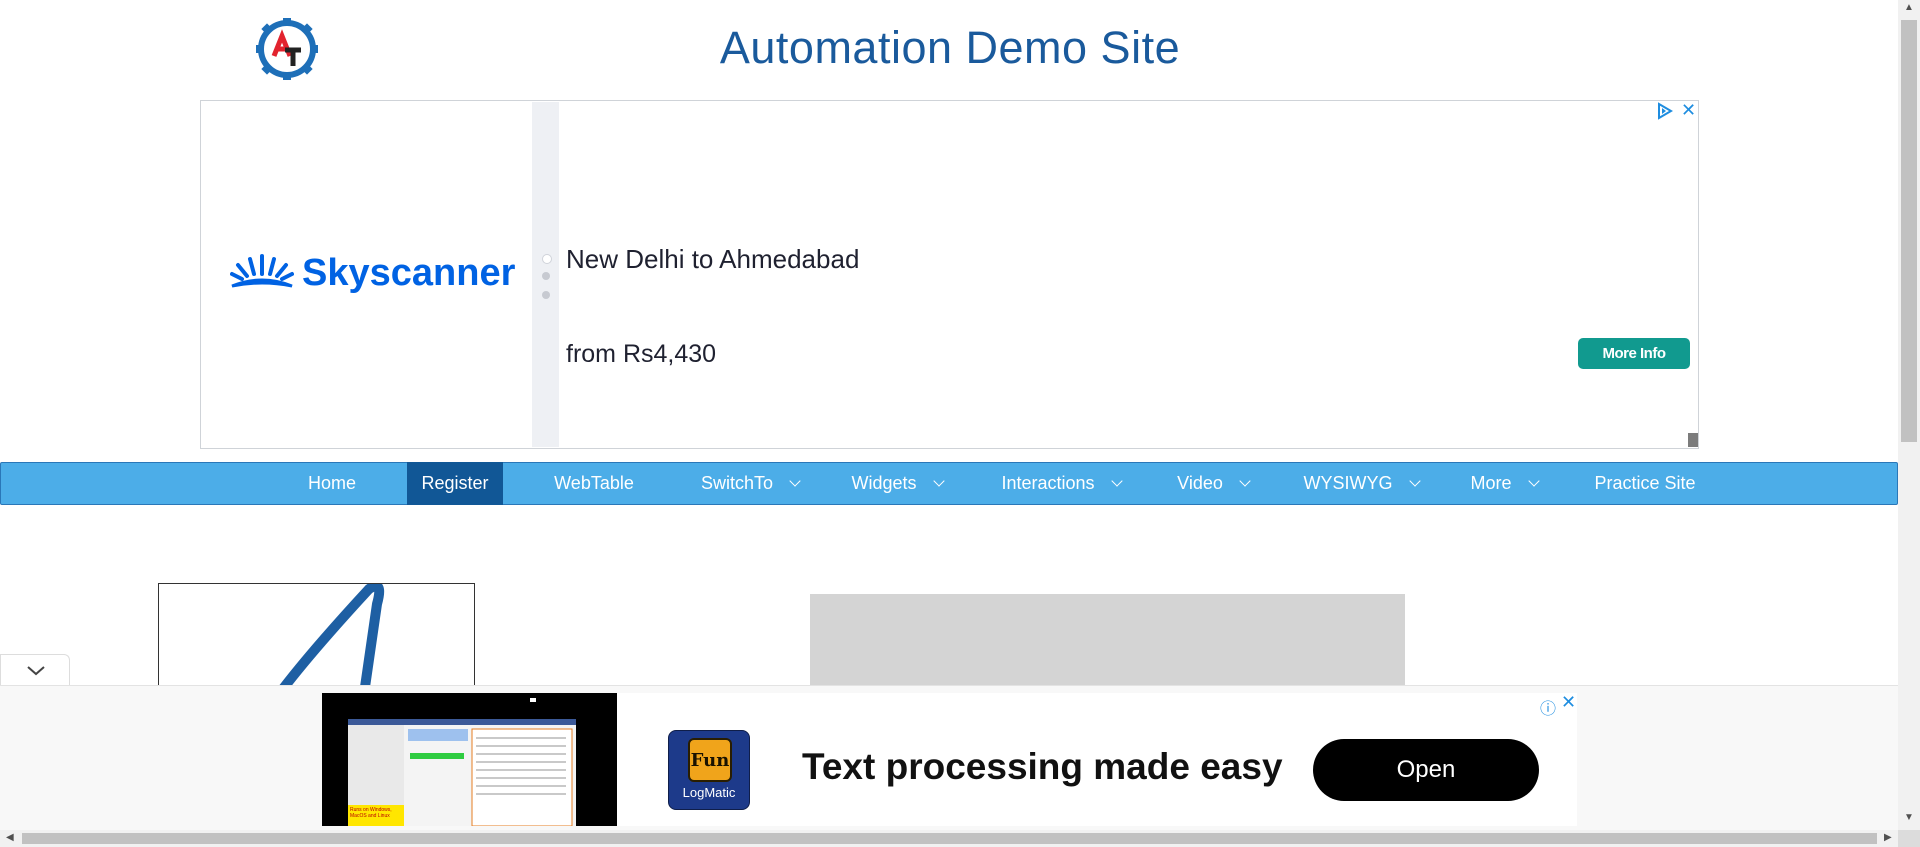  I want to click on bottom-ad-headline: Text processing made easy, so click(1042, 767).